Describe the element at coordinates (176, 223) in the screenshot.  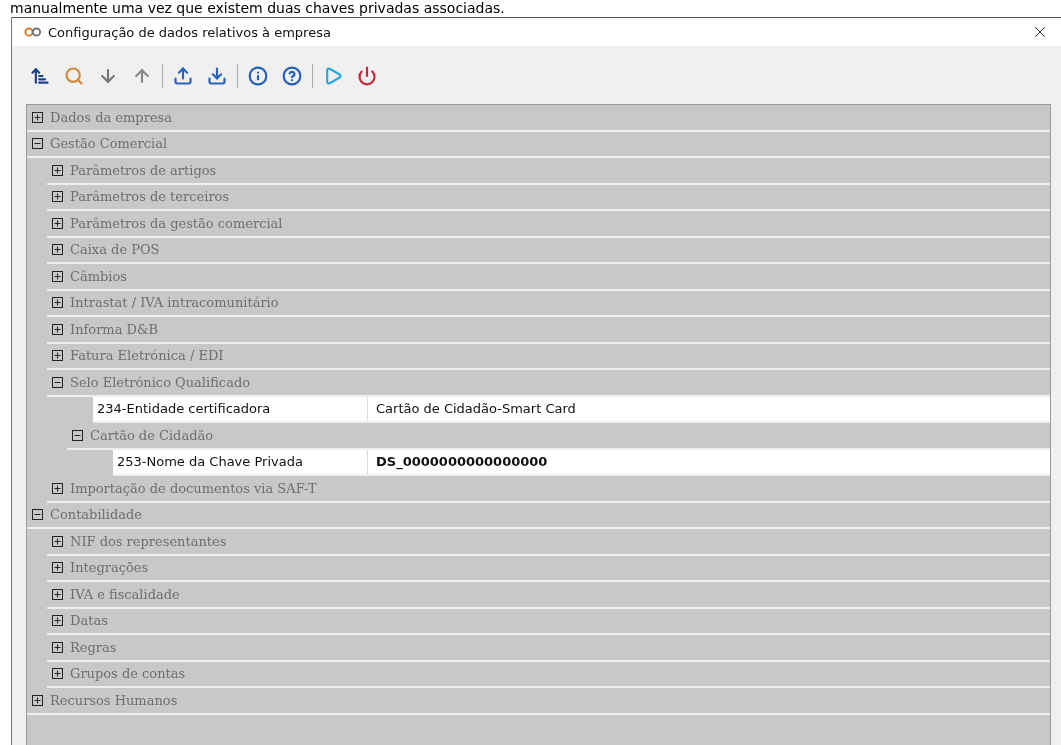
I see `group-label: Parâmetros da gestão comercial` at that location.